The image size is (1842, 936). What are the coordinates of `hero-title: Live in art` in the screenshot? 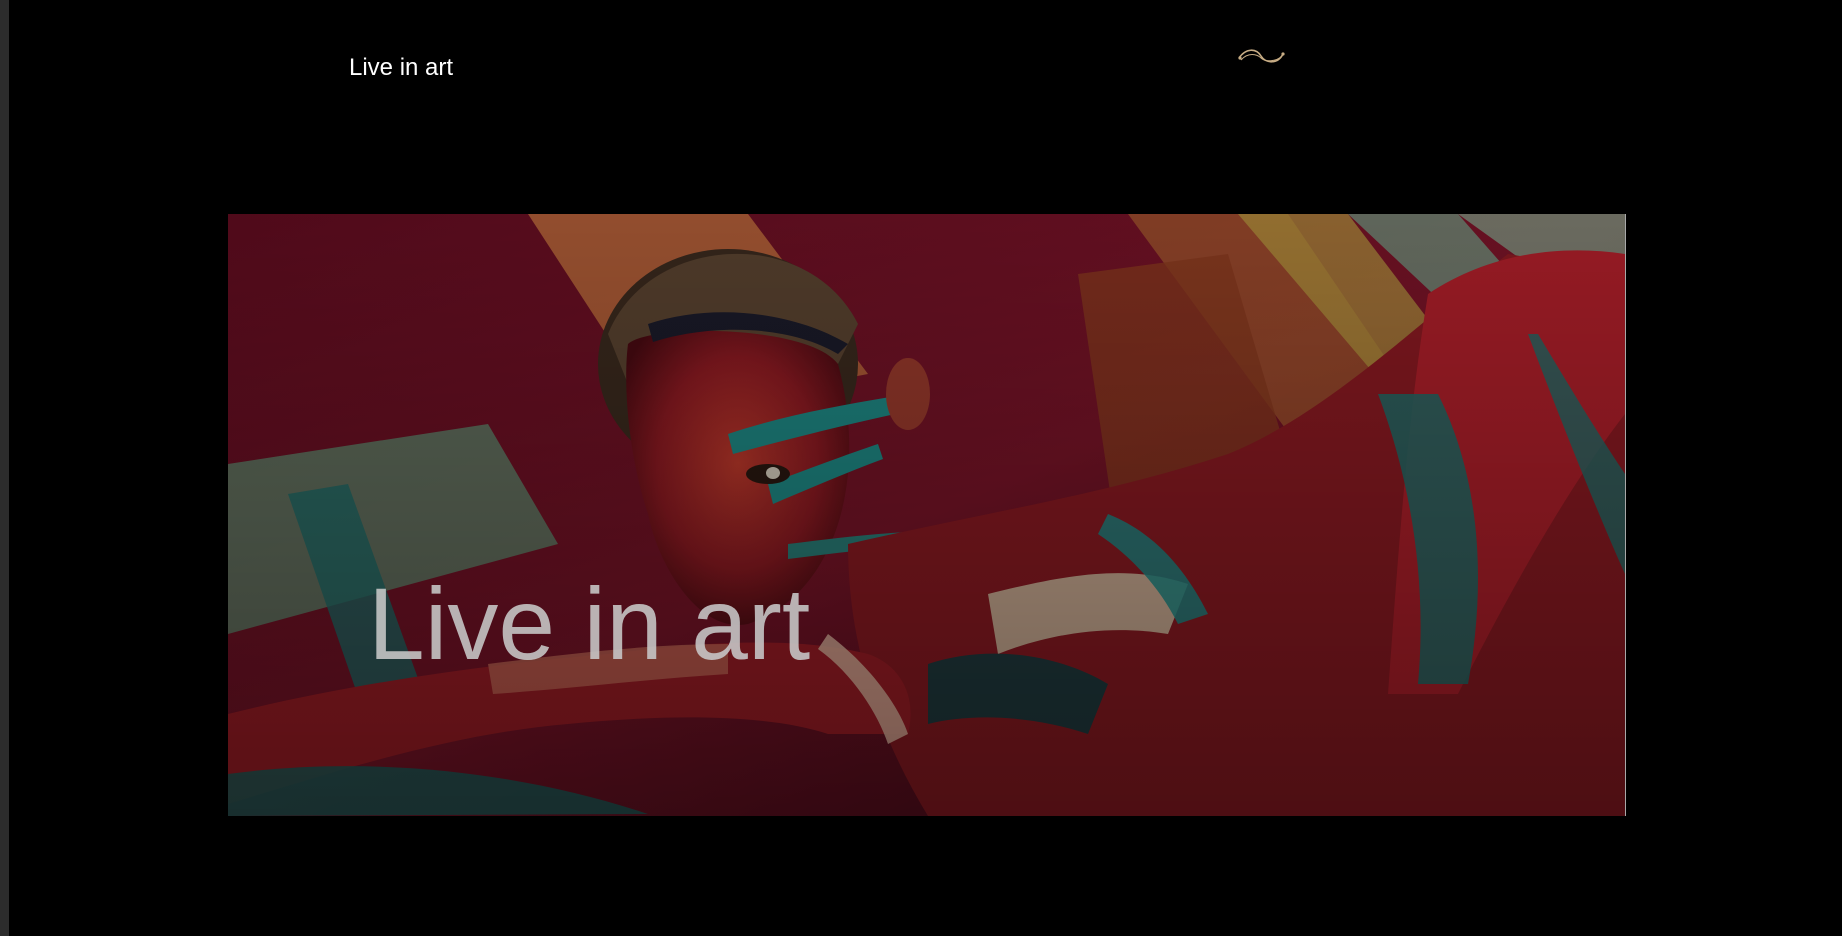 It's located at (589, 624).